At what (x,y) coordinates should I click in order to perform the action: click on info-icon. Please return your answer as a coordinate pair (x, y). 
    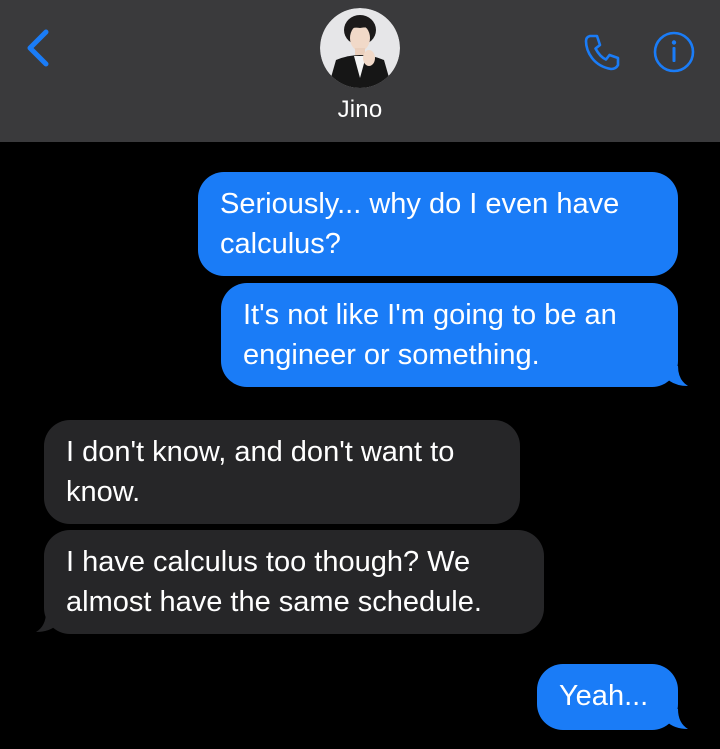
    Looking at the image, I should click on (674, 52).